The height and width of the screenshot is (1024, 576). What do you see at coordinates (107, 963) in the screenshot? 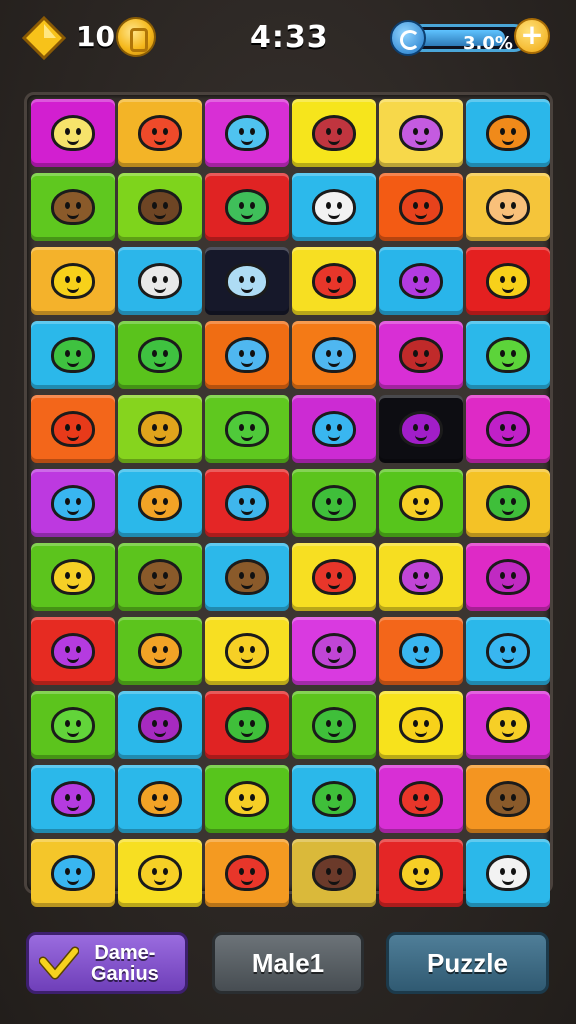
I see `game-genius-button: Dame- Ganius` at bounding box center [107, 963].